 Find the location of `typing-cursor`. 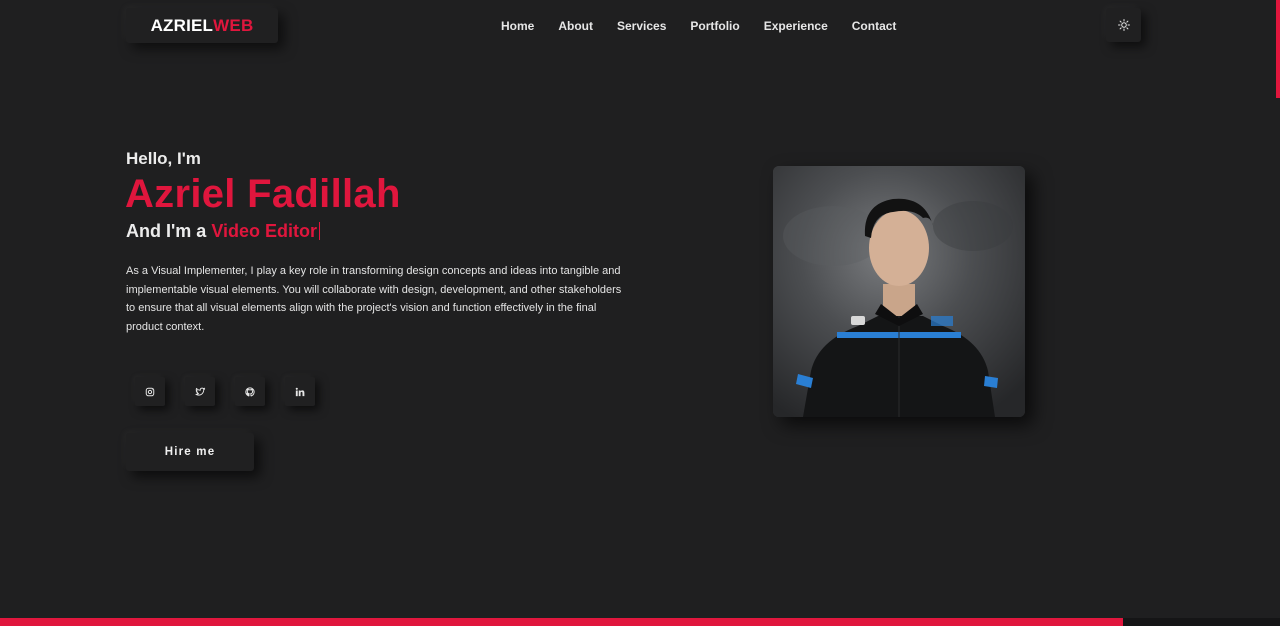

typing-cursor is located at coordinates (319, 231).